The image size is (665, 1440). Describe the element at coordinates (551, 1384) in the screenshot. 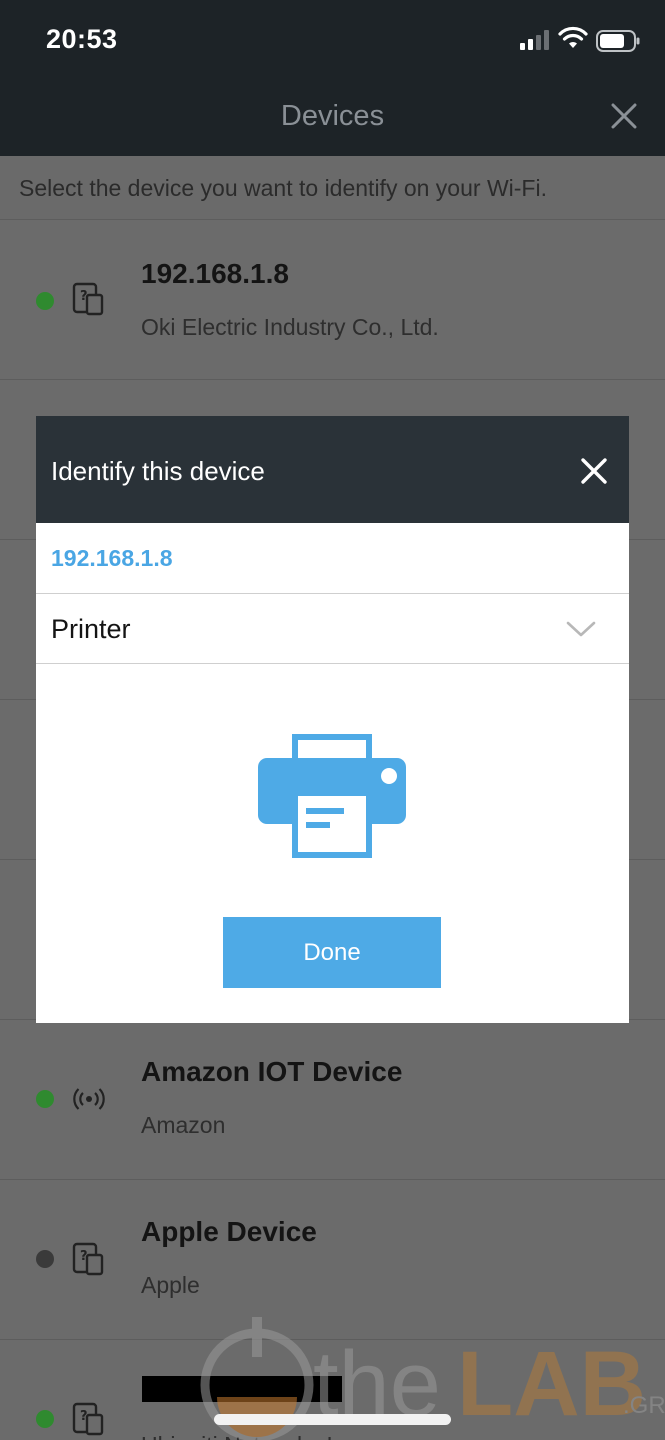

I see `svg-text: LAB` at that location.